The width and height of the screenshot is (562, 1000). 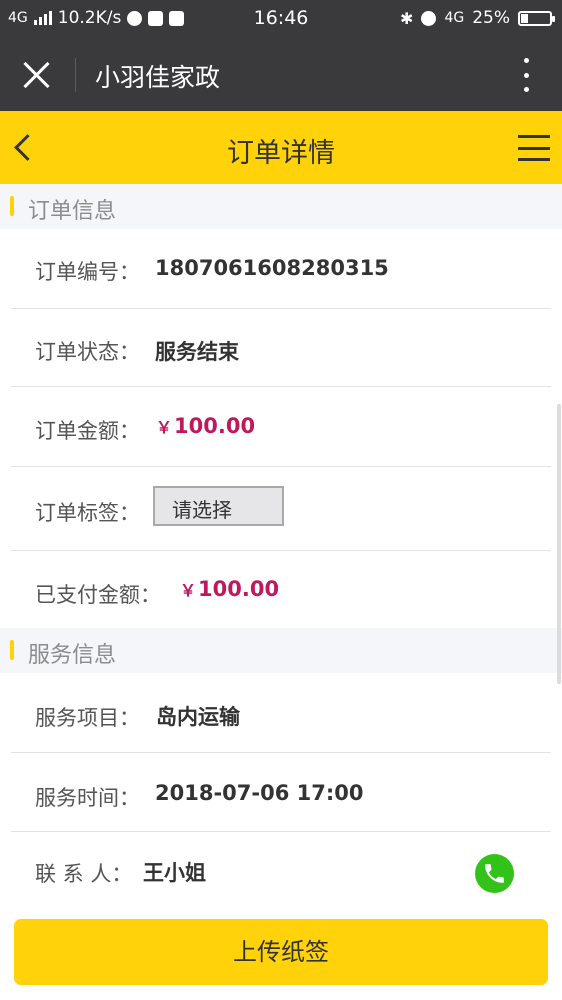 What do you see at coordinates (98, 595) in the screenshot?
I see `paid-amount-label: 已支付金额：` at bounding box center [98, 595].